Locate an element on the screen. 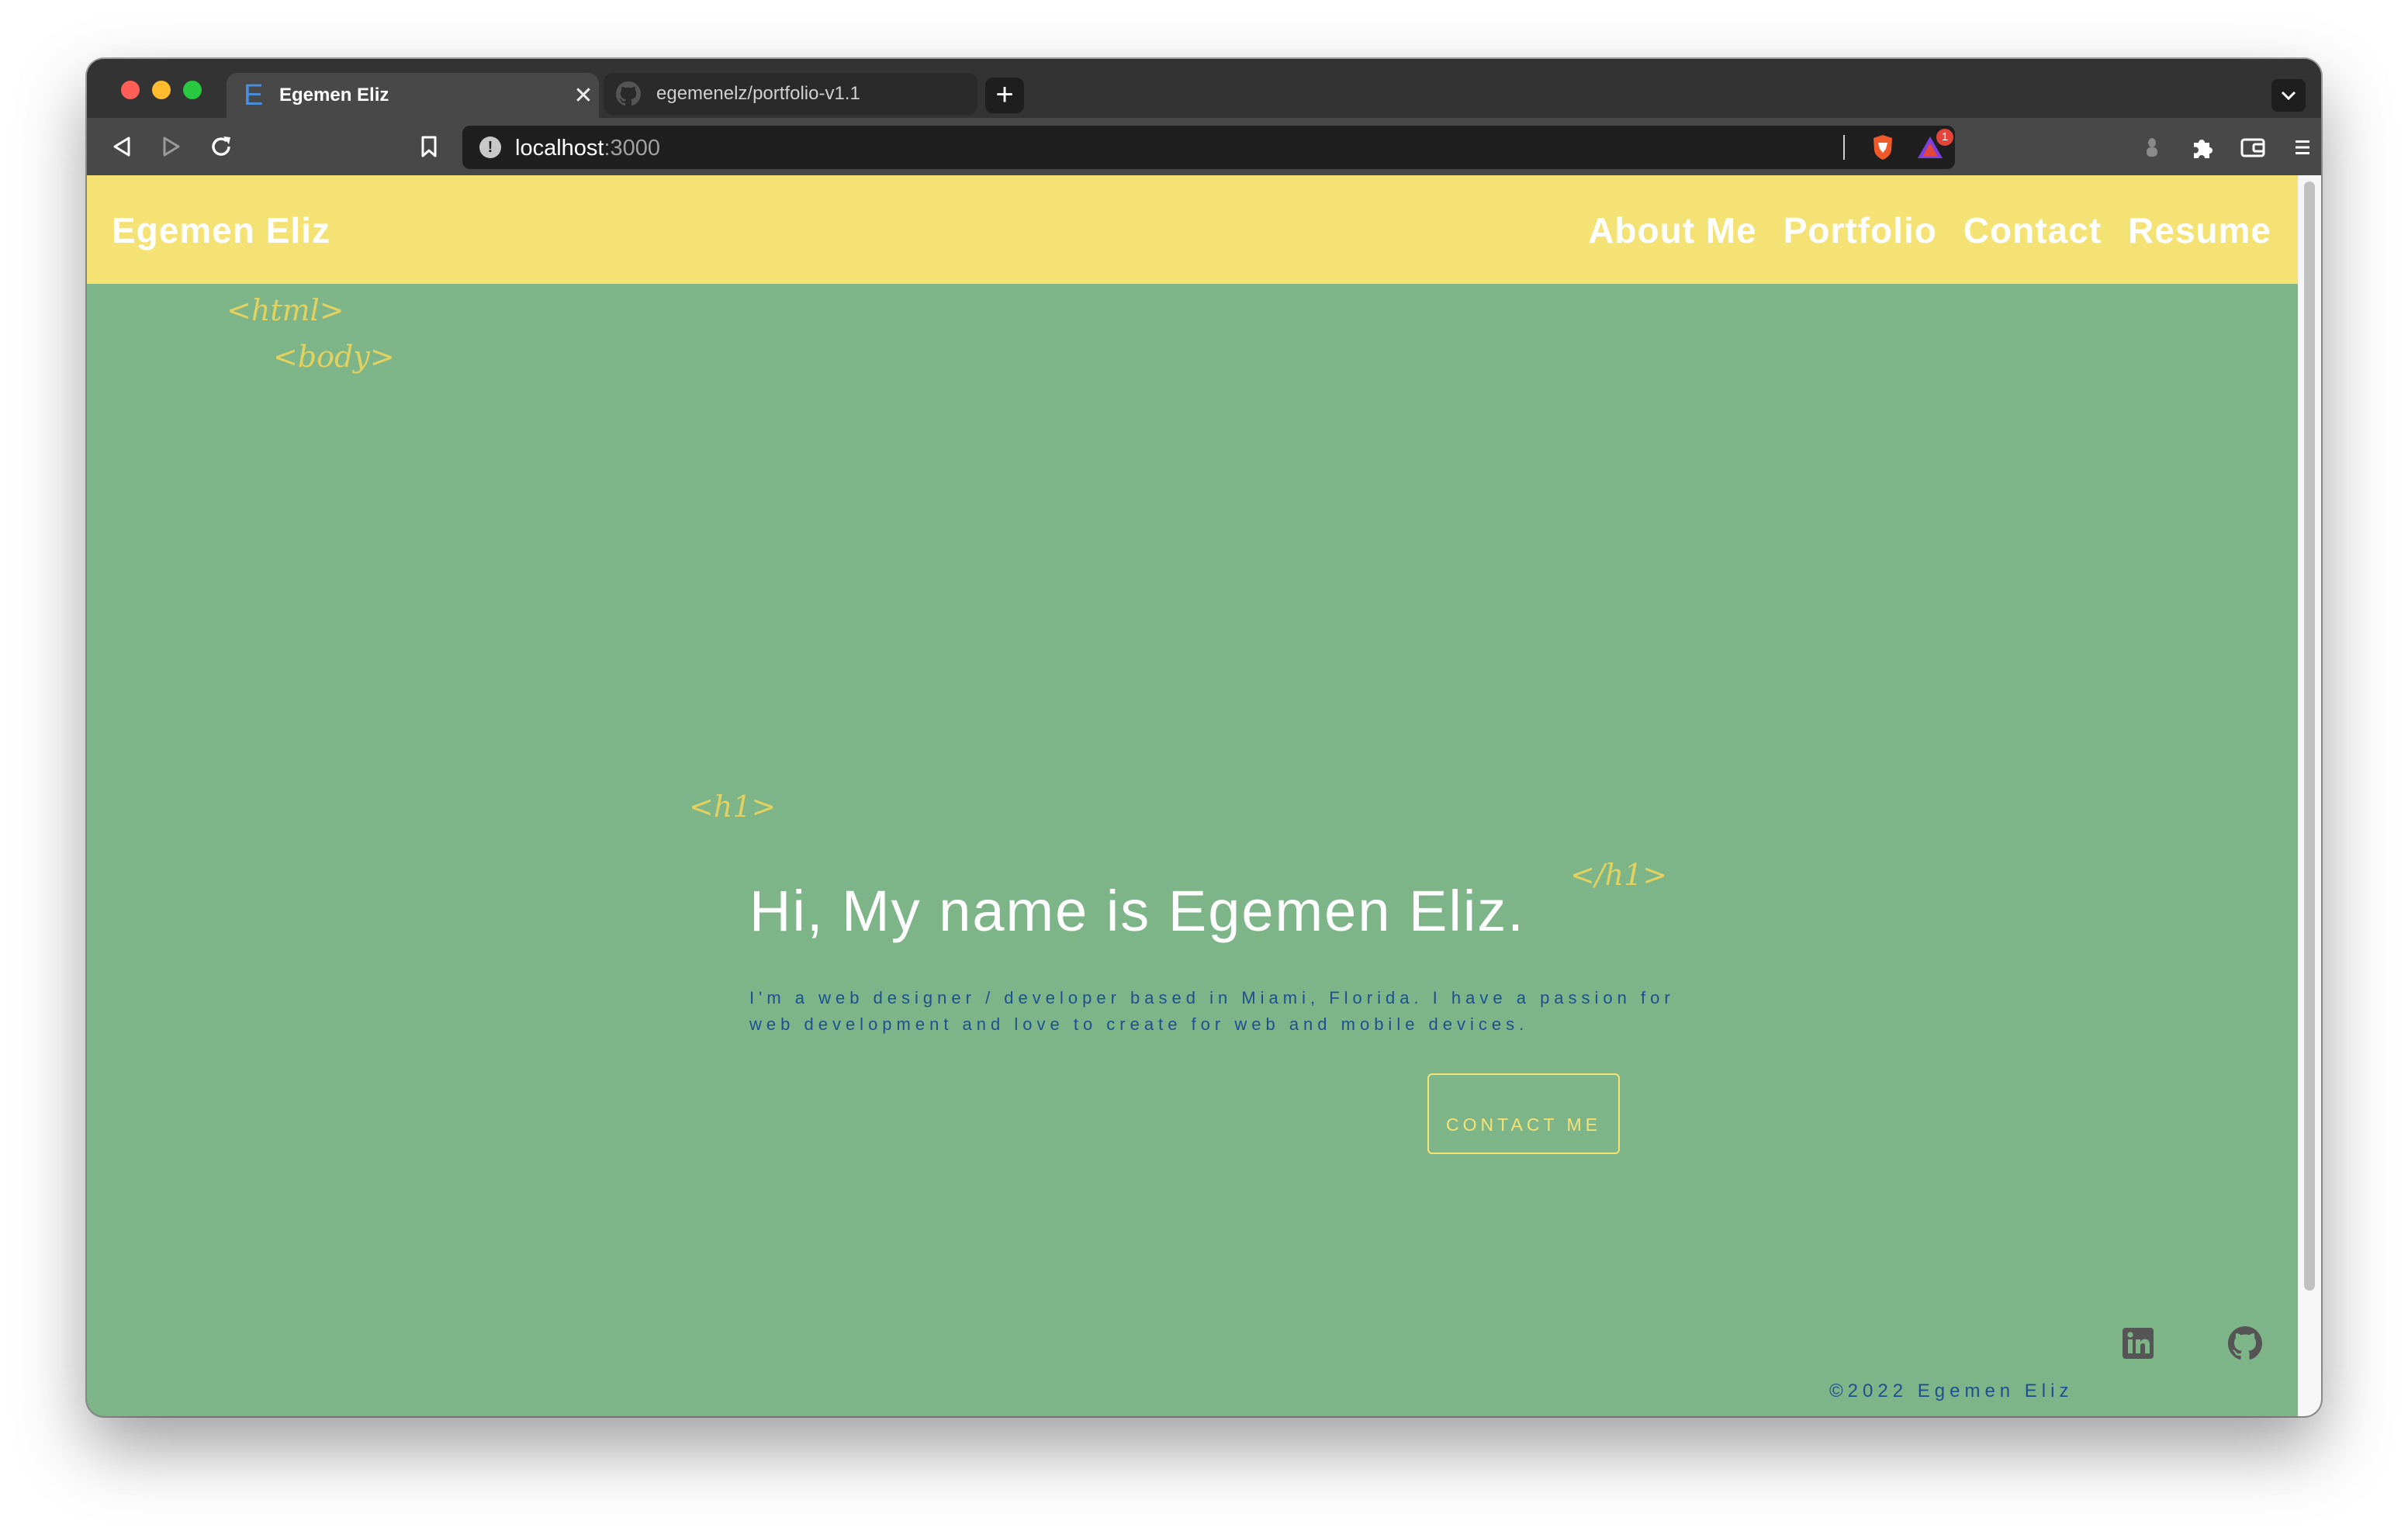 The image size is (2408, 1531). bookmark-button is located at coordinates (429, 146).